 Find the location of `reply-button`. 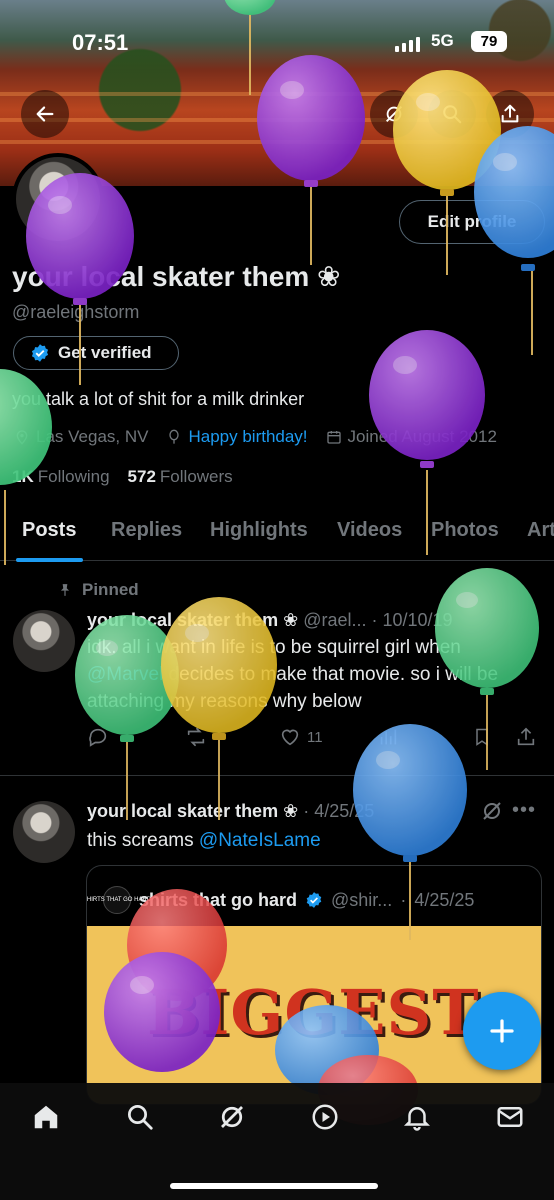

reply-button is located at coordinates (98, 737).